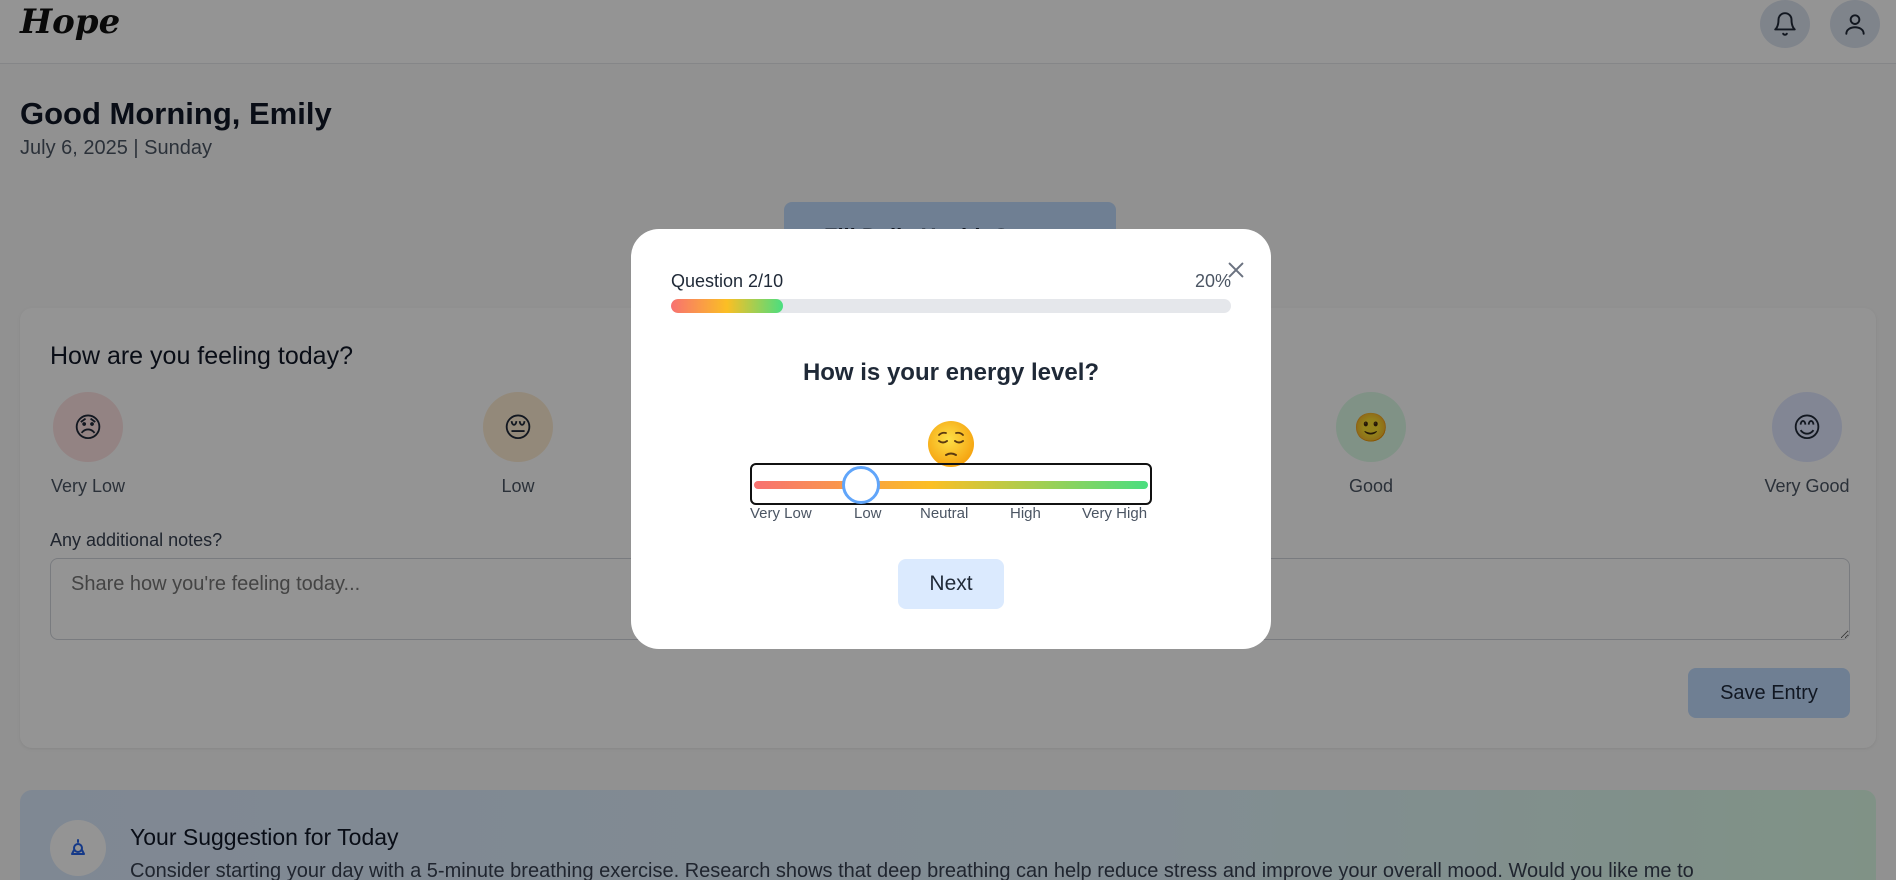 This screenshot has width=1896, height=880. I want to click on question-counter: Question 2/10, so click(727, 281).